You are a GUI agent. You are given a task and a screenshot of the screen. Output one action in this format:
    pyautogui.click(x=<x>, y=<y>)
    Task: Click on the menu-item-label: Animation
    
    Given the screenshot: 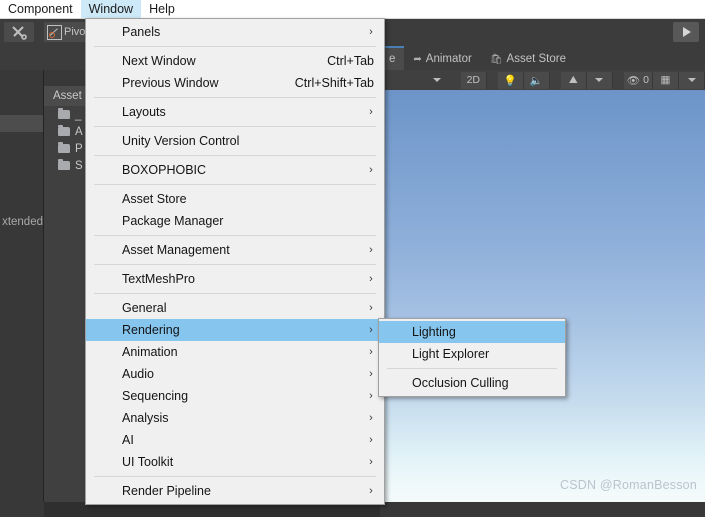 What is the action you would take?
    pyautogui.click(x=150, y=352)
    